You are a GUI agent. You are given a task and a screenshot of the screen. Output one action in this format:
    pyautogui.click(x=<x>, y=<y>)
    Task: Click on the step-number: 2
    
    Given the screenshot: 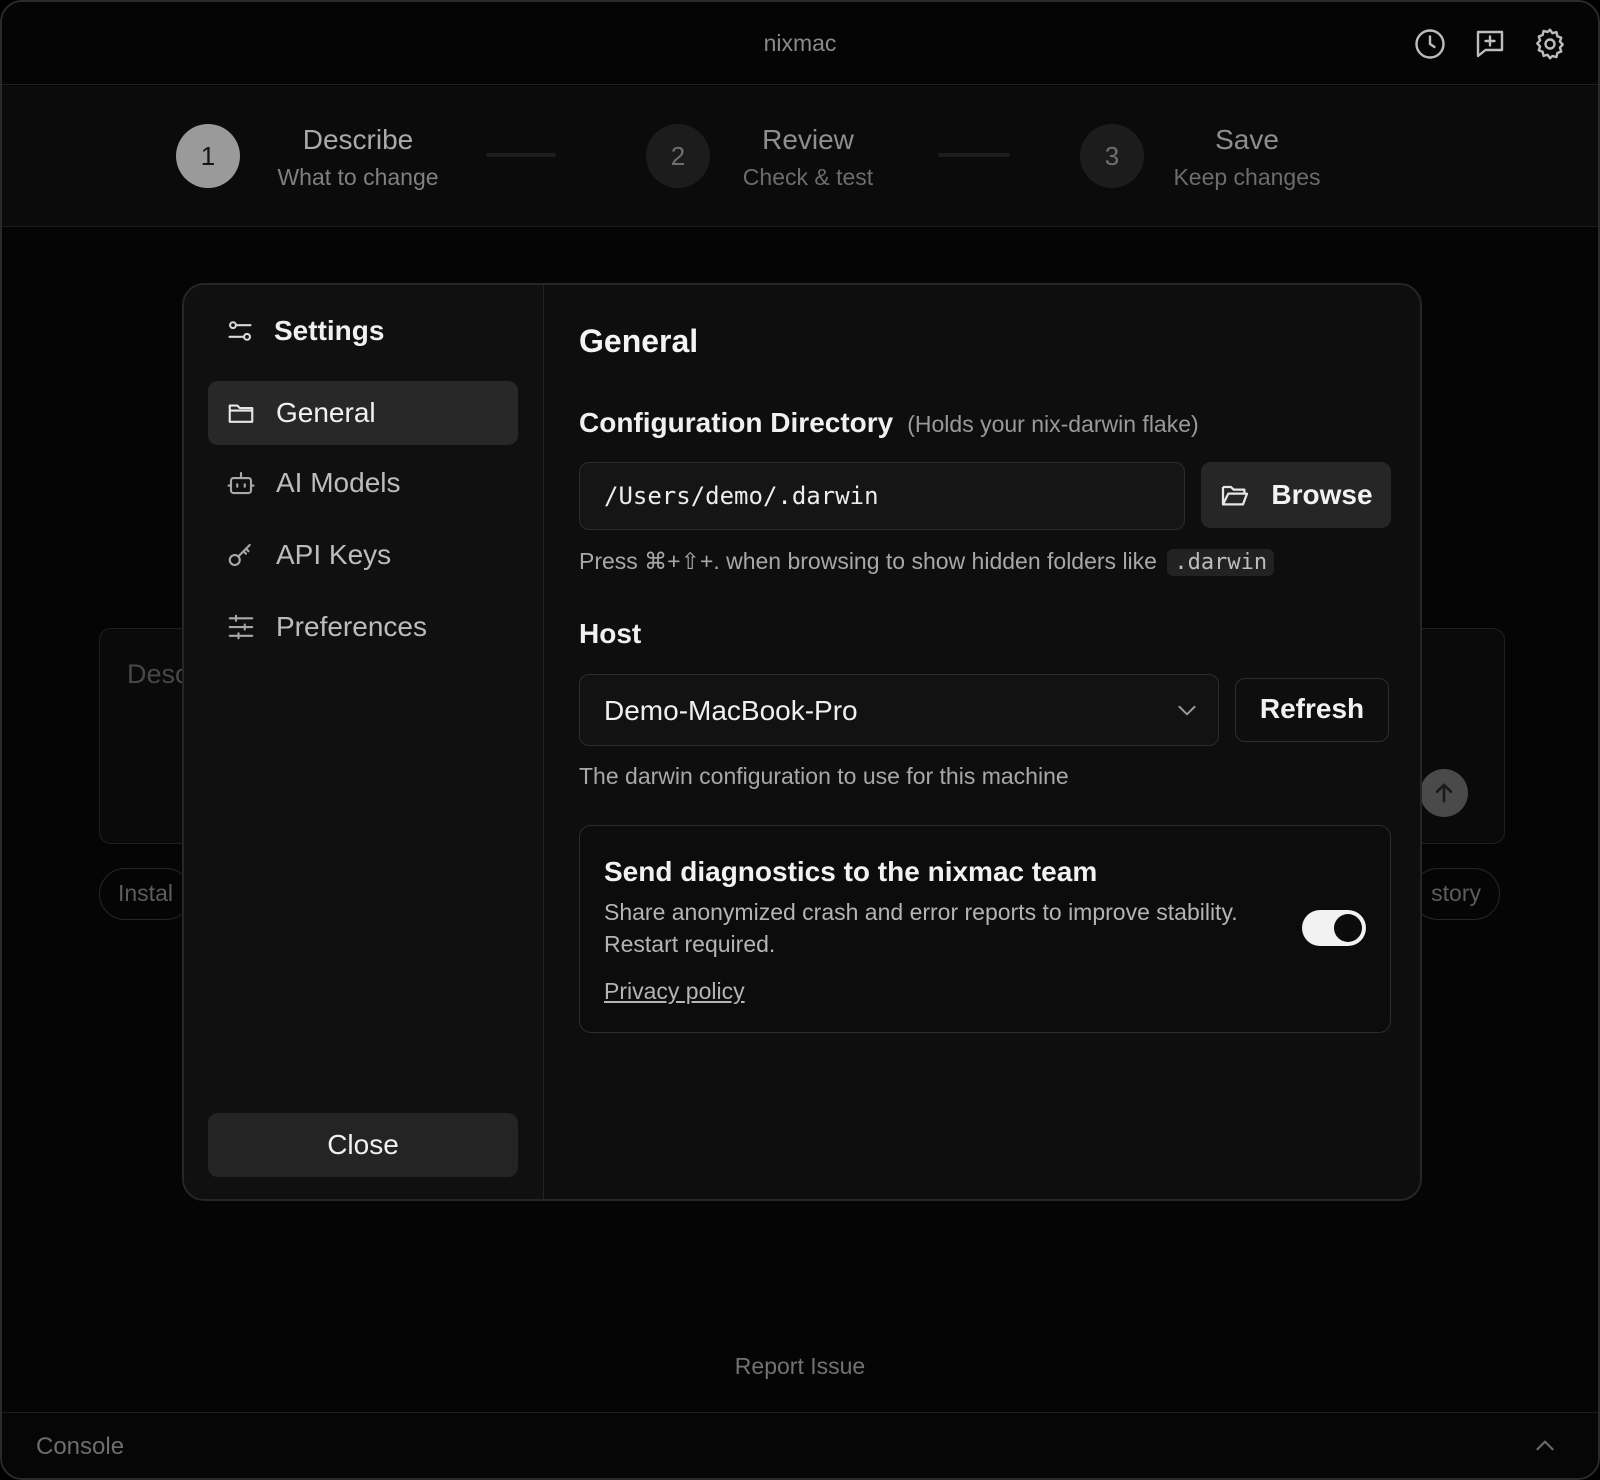 What is the action you would take?
    pyautogui.click(x=678, y=156)
    